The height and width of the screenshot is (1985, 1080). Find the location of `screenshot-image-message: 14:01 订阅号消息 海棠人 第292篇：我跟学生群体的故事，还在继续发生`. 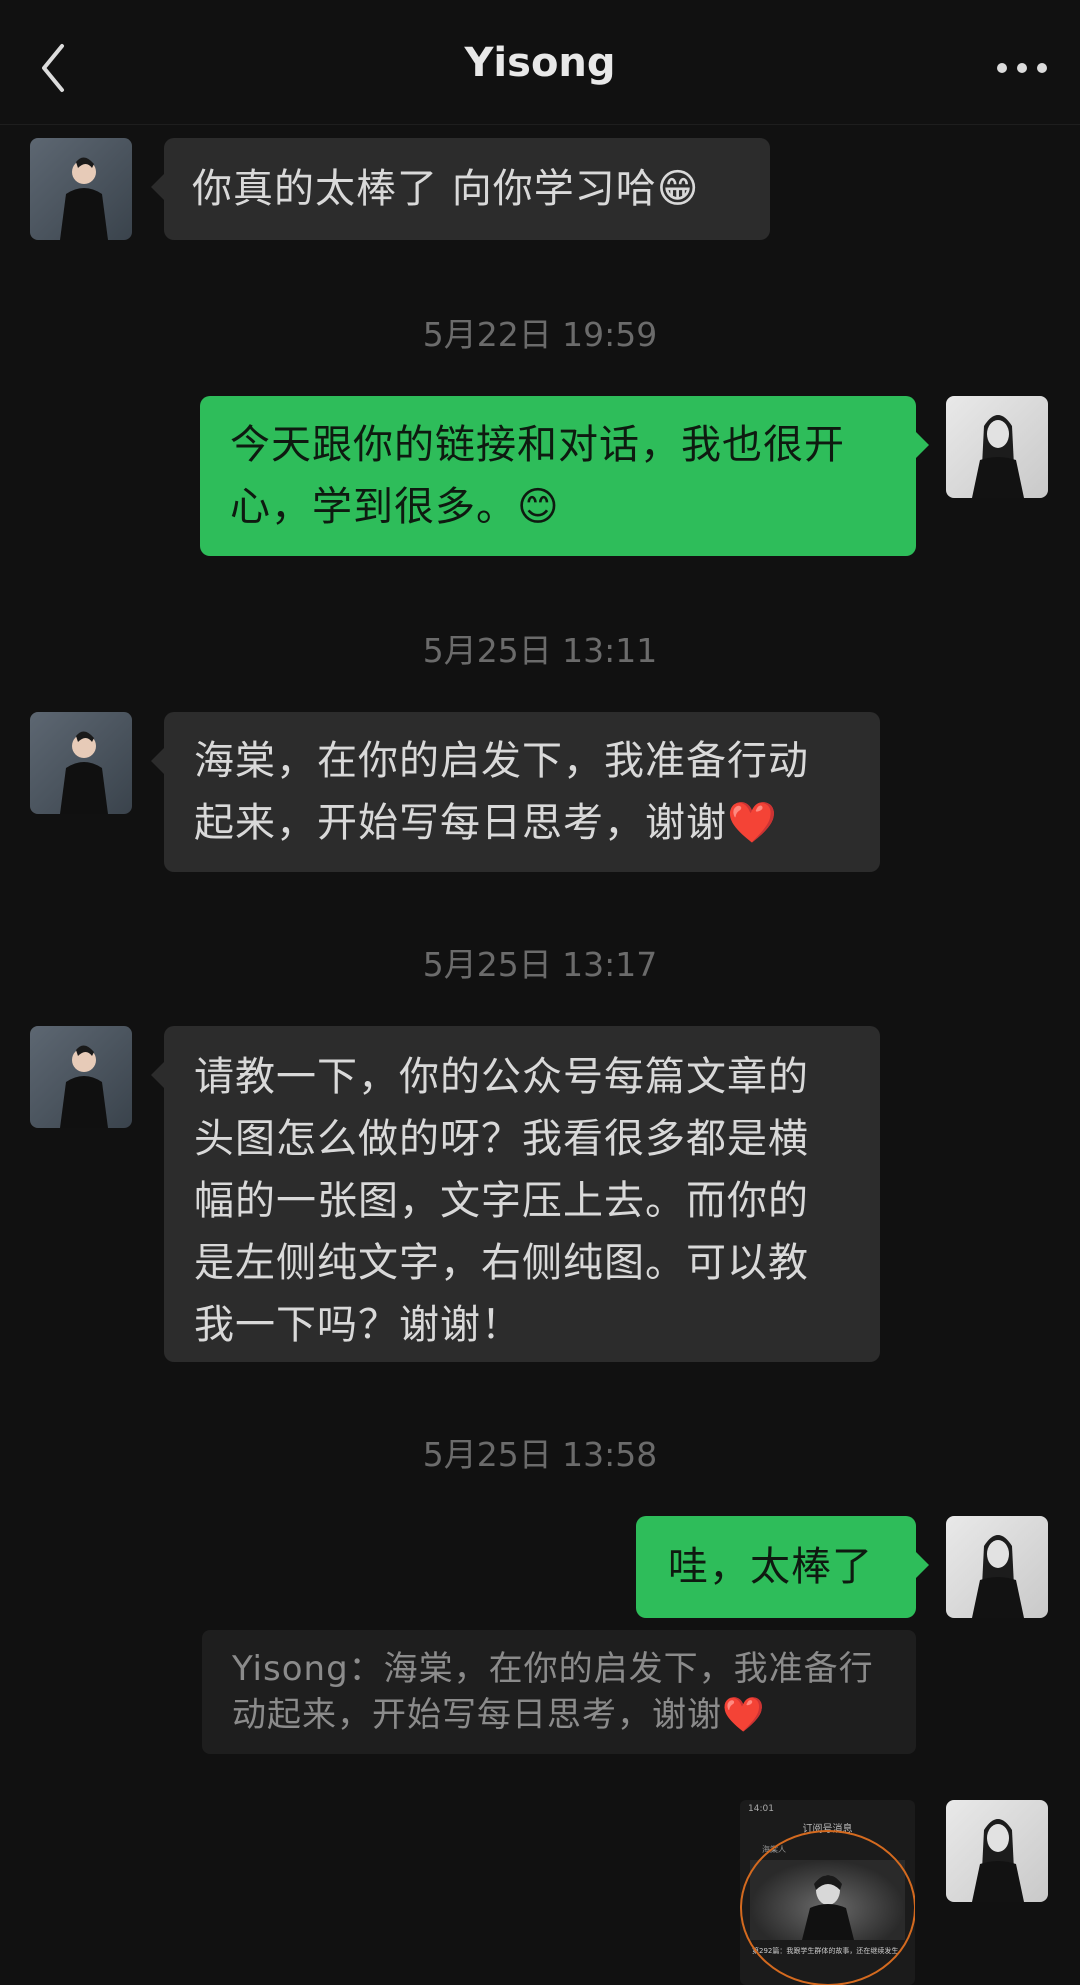

screenshot-image-message: 14:01 订阅号消息 海棠人 第292篇：我跟学生群体的故事，还在继续发生 is located at coordinates (827, 1892).